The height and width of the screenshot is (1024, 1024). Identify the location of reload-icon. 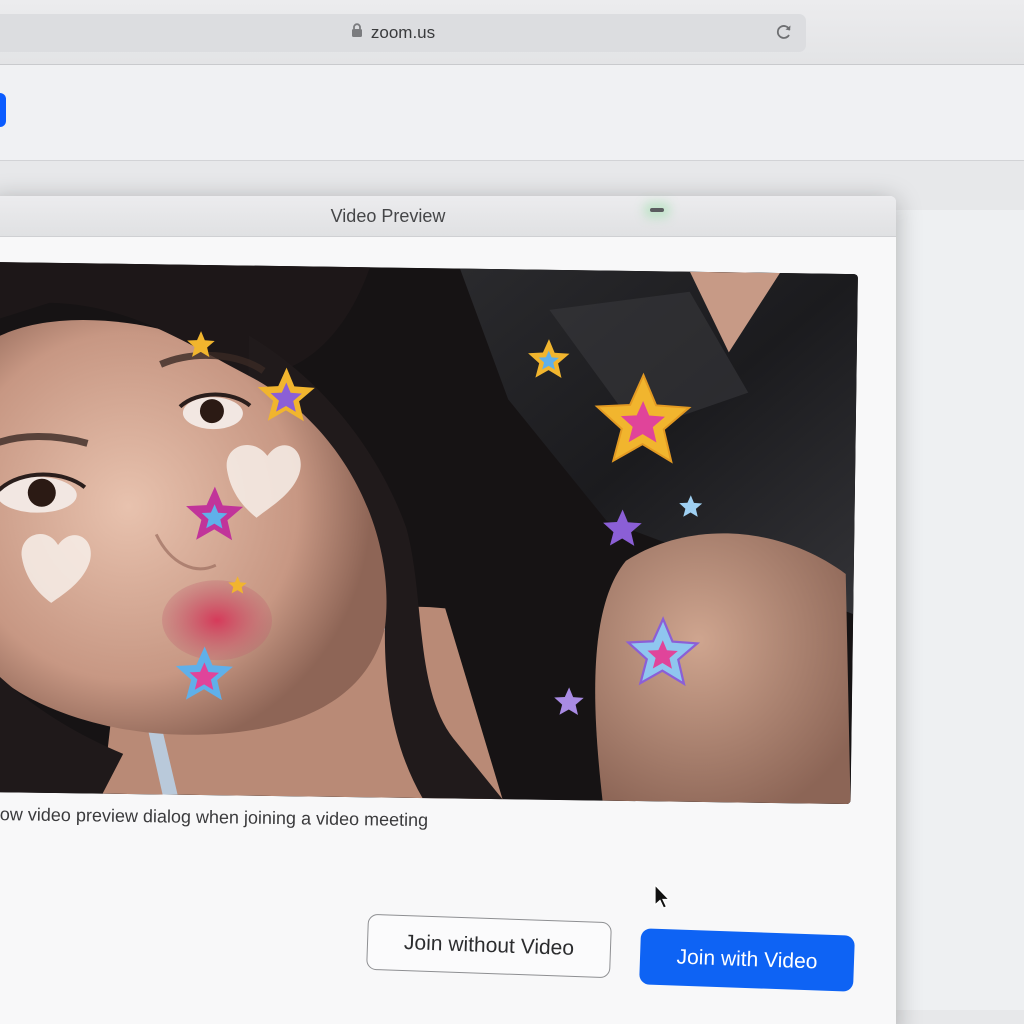
(784, 35).